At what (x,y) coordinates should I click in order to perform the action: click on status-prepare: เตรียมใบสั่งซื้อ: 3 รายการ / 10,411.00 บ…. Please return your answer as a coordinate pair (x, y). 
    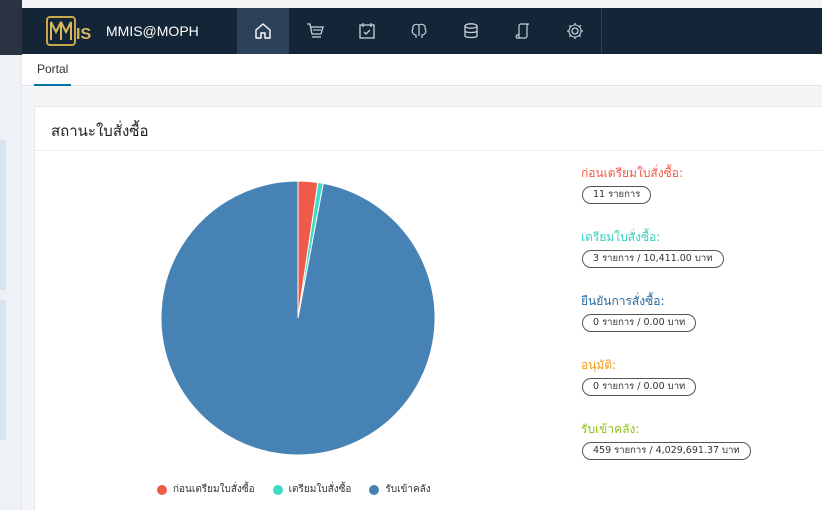
    Looking at the image, I should click on (666, 261).